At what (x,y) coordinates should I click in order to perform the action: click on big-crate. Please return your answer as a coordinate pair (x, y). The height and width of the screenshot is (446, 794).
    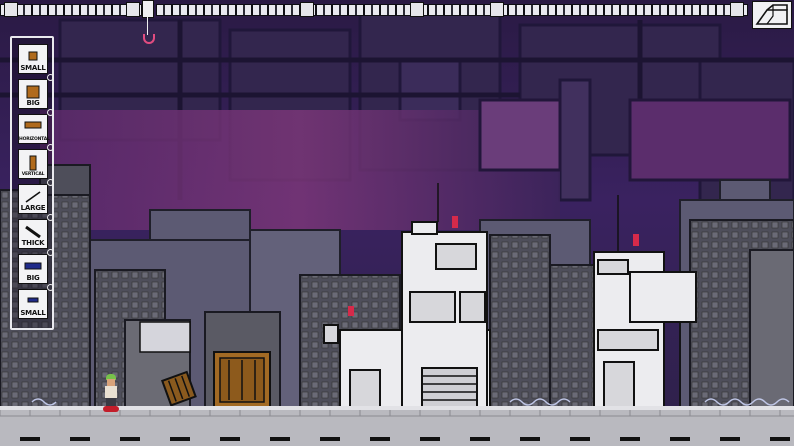
    Looking at the image, I should click on (242, 380).